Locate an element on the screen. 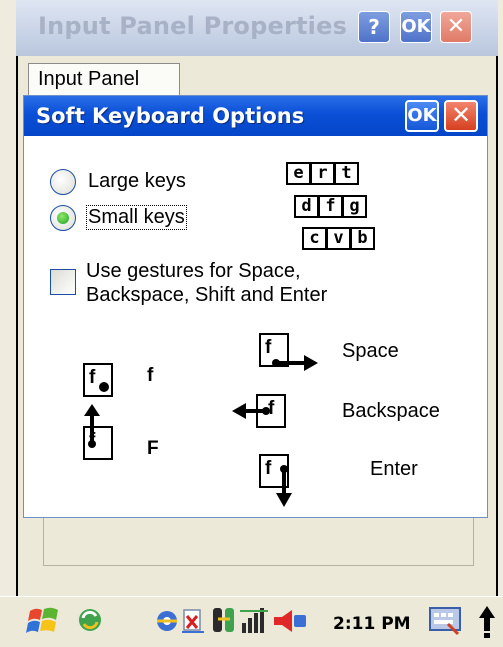 The image size is (503, 647). tab-input-panel: Input Panel is located at coordinates (104, 80).